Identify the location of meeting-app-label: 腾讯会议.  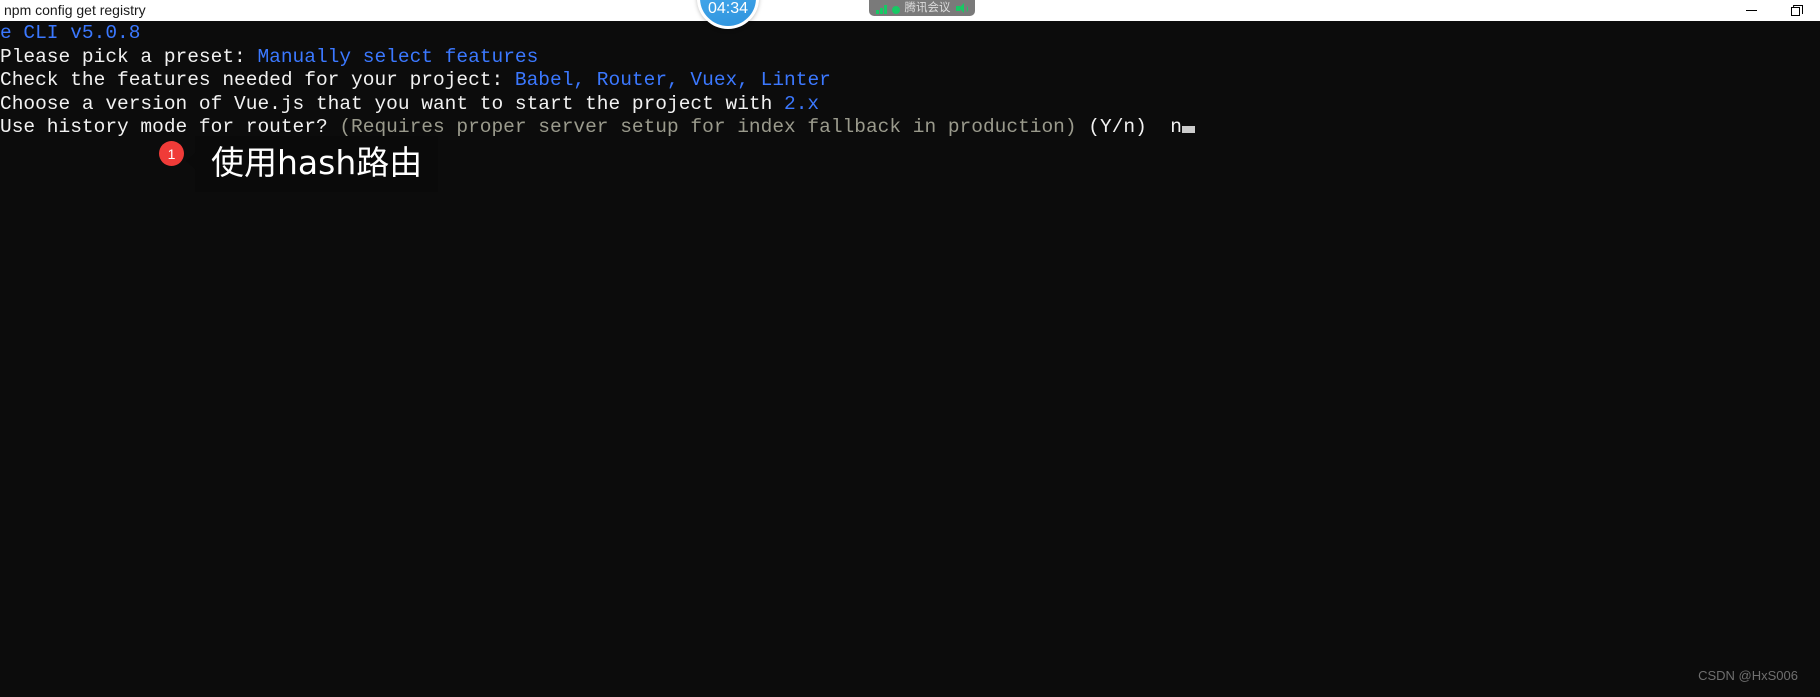
(927, 8).